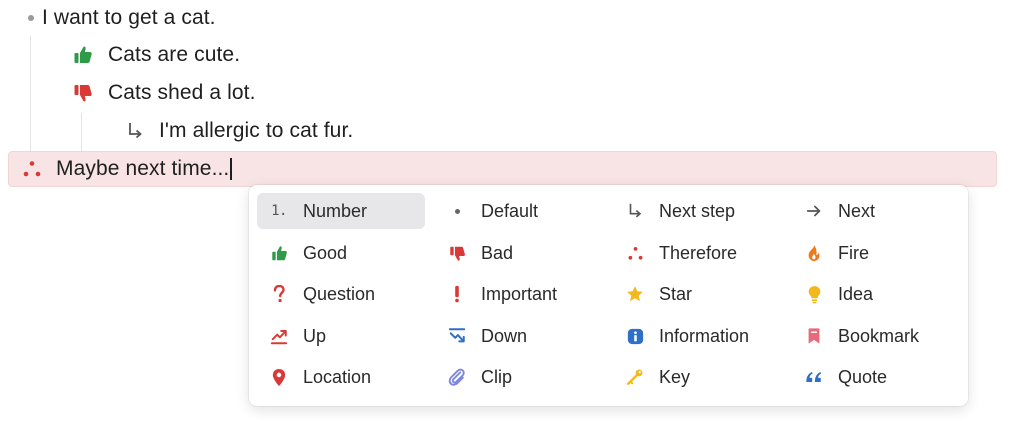 This screenshot has height=421, width=1014. What do you see at coordinates (856, 293) in the screenshot?
I see `menu-option-label: Idea` at bounding box center [856, 293].